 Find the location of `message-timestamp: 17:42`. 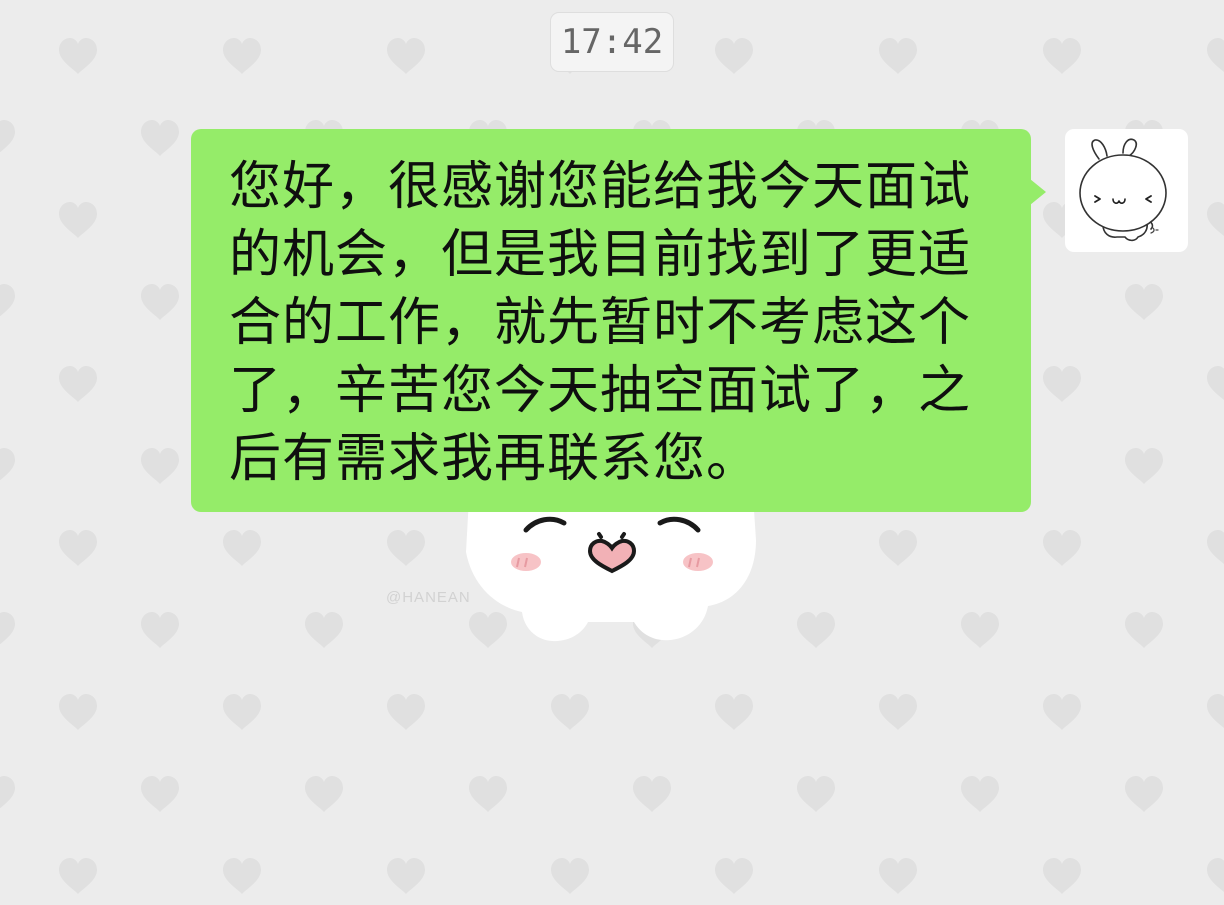

message-timestamp: 17:42 is located at coordinates (612, 42).